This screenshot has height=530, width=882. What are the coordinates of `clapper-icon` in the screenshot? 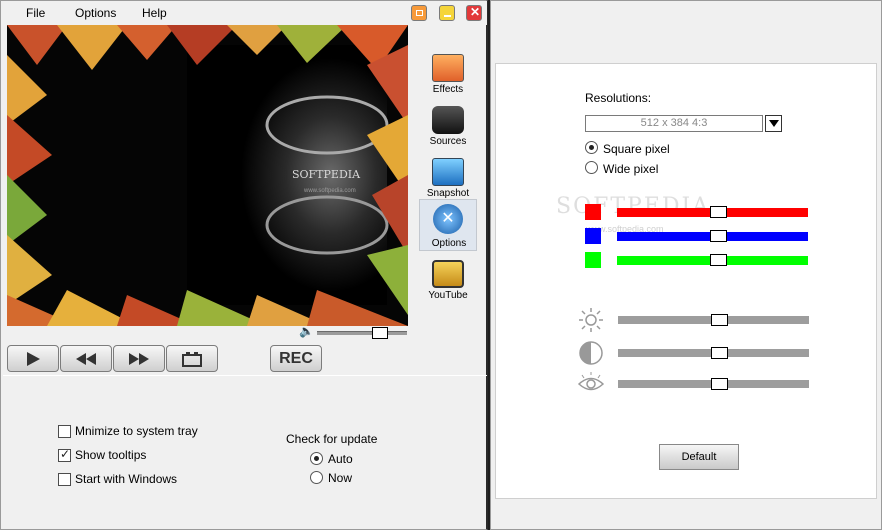 It's located at (192, 359).